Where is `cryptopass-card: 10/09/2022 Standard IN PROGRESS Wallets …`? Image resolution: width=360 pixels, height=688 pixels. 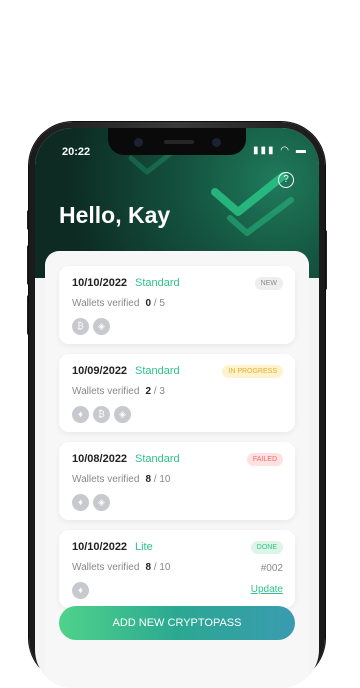
cryptopass-card: 10/09/2022 Standard IN PROGRESS Wallets … is located at coordinates (177, 393).